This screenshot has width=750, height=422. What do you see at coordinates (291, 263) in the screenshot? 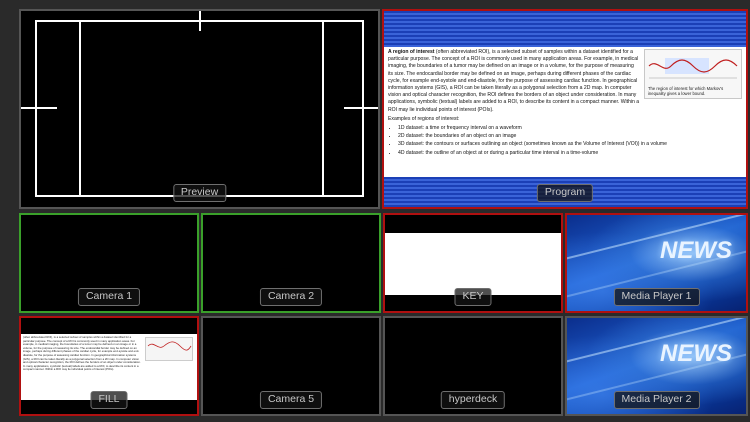
I see `camera-2-tile: Camera 2` at bounding box center [291, 263].